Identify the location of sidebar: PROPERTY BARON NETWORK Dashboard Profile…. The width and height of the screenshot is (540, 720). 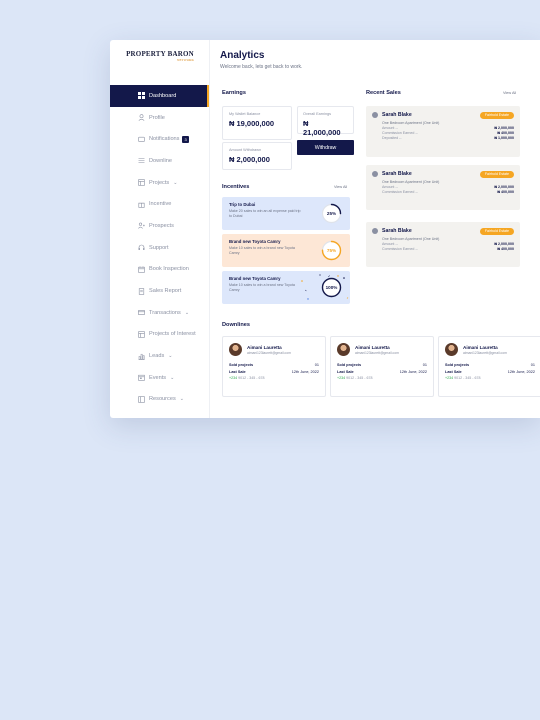
(160, 229).